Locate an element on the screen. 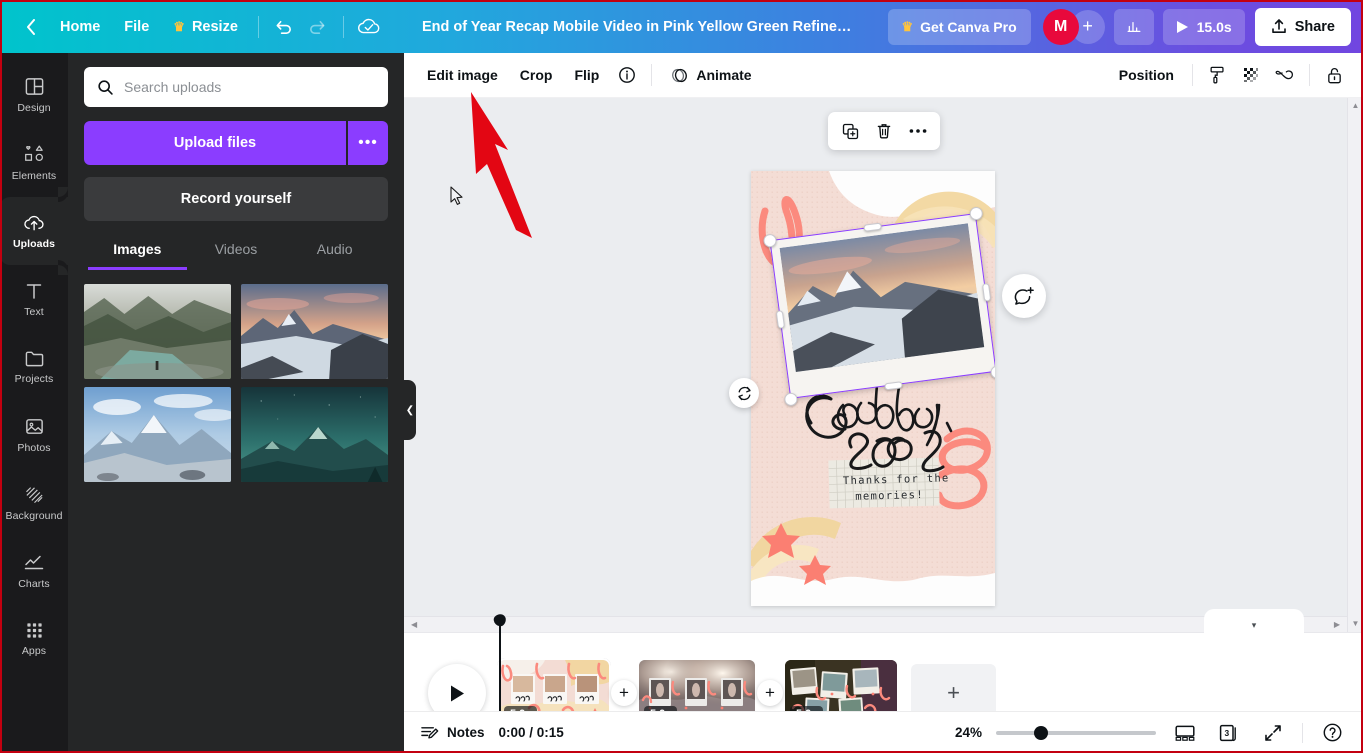  photo-icon is located at coordinates (34, 426).